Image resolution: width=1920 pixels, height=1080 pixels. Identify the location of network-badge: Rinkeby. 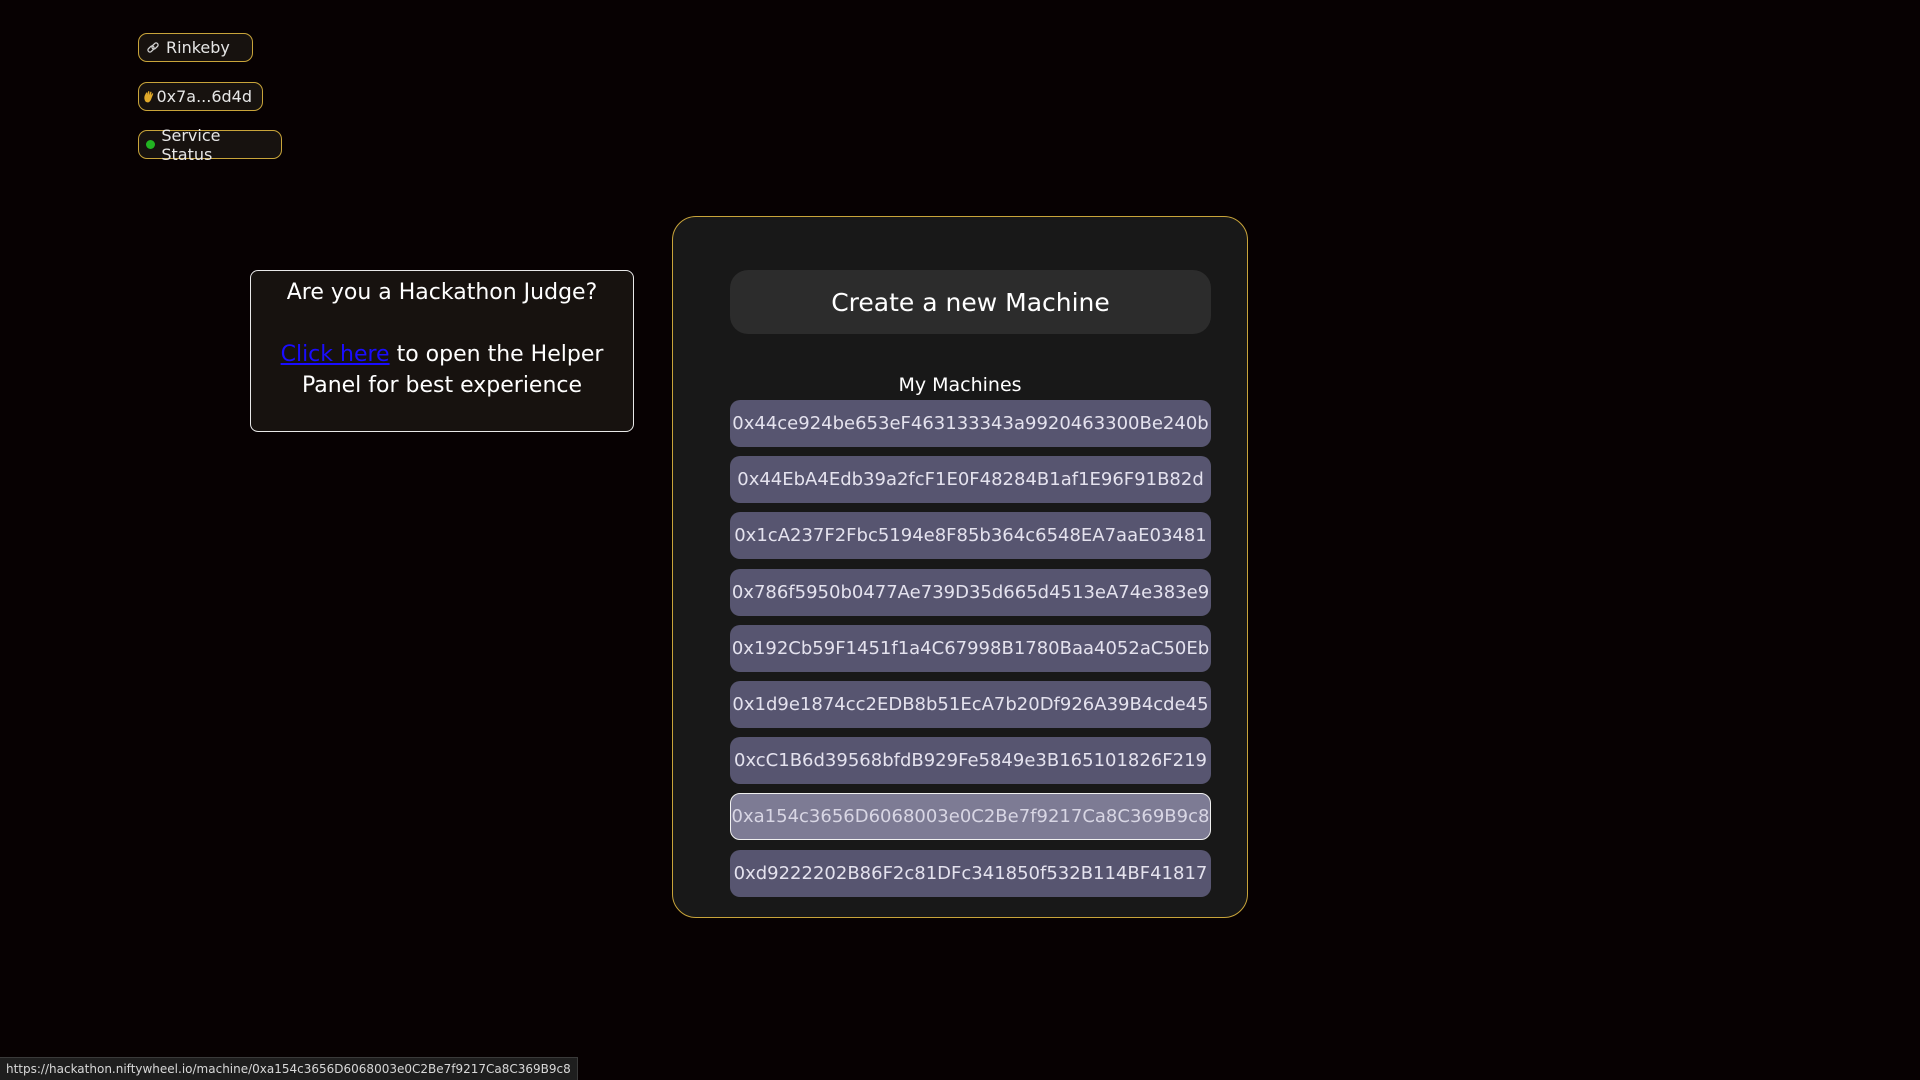
(195, 47).